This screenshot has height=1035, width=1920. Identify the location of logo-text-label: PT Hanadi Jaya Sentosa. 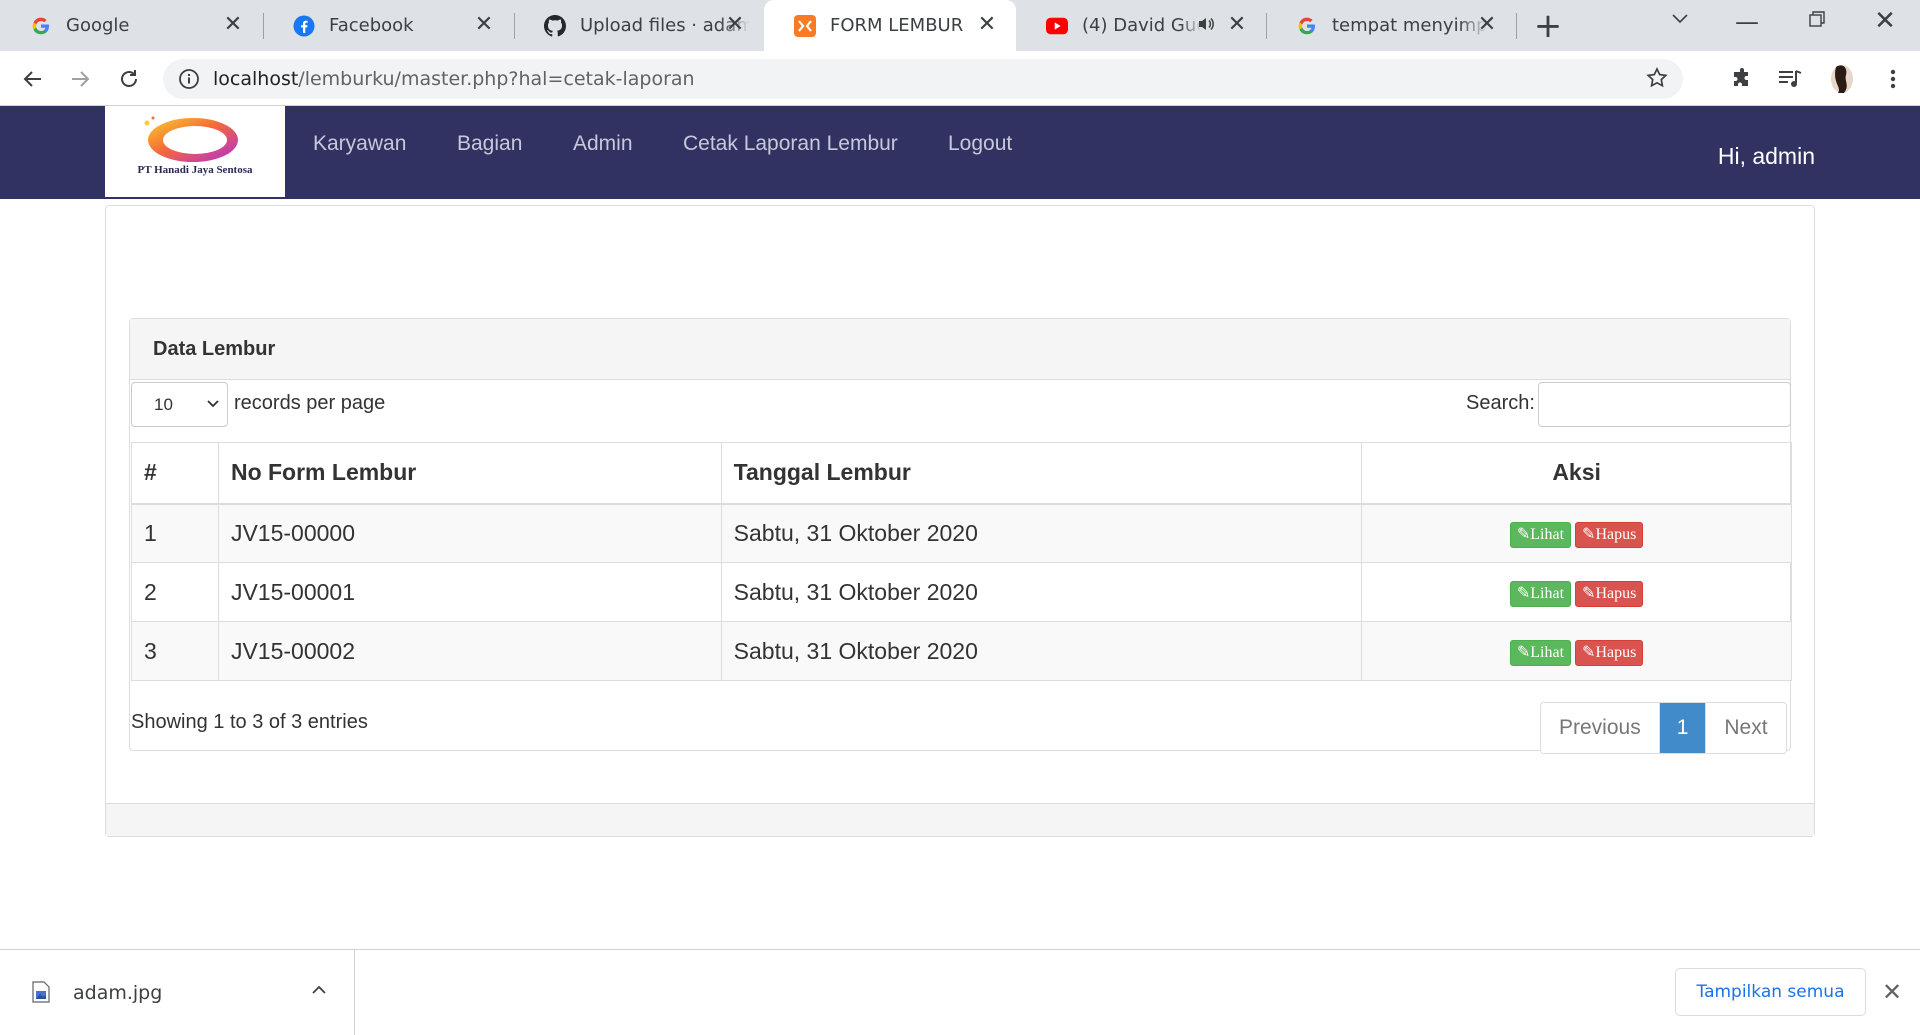
(195, 170).